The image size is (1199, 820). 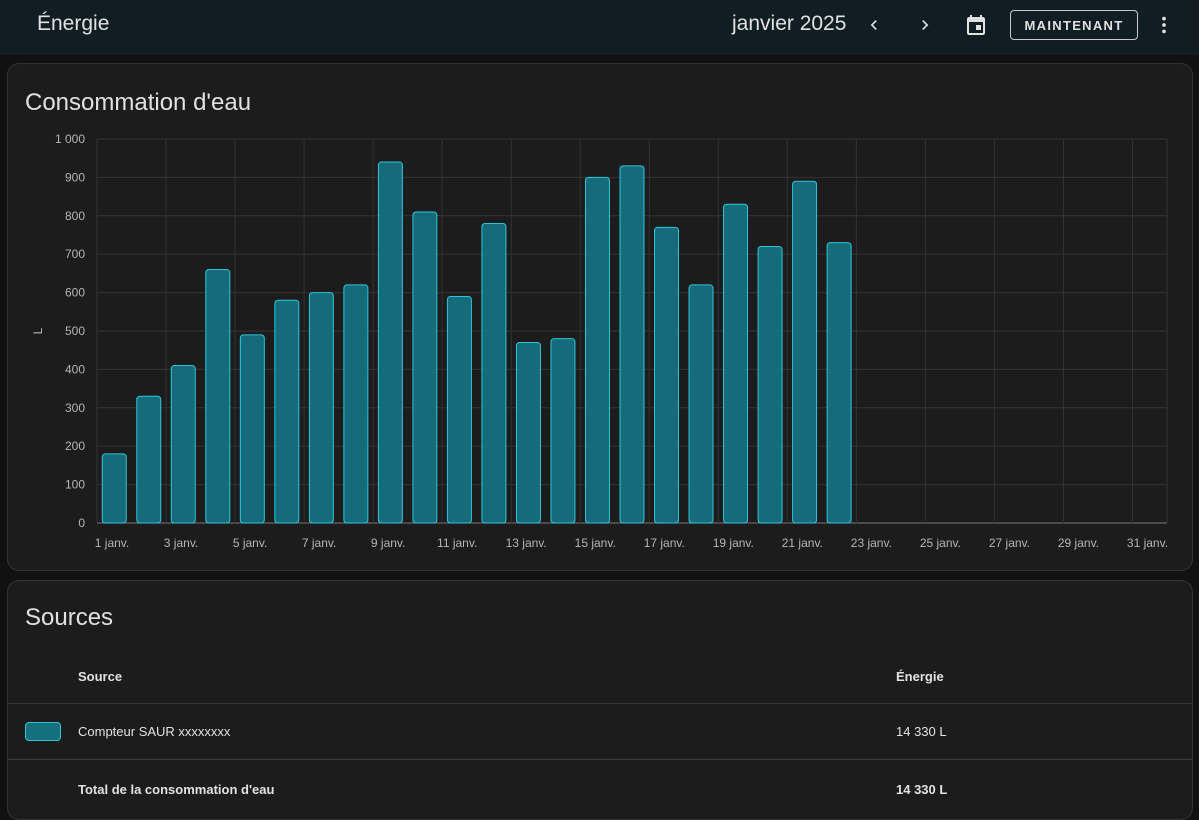 What do you see at coordinates (75, 216) in the screenshot?
I see `y-tick-label: 800` at bounding box center [75, 216].